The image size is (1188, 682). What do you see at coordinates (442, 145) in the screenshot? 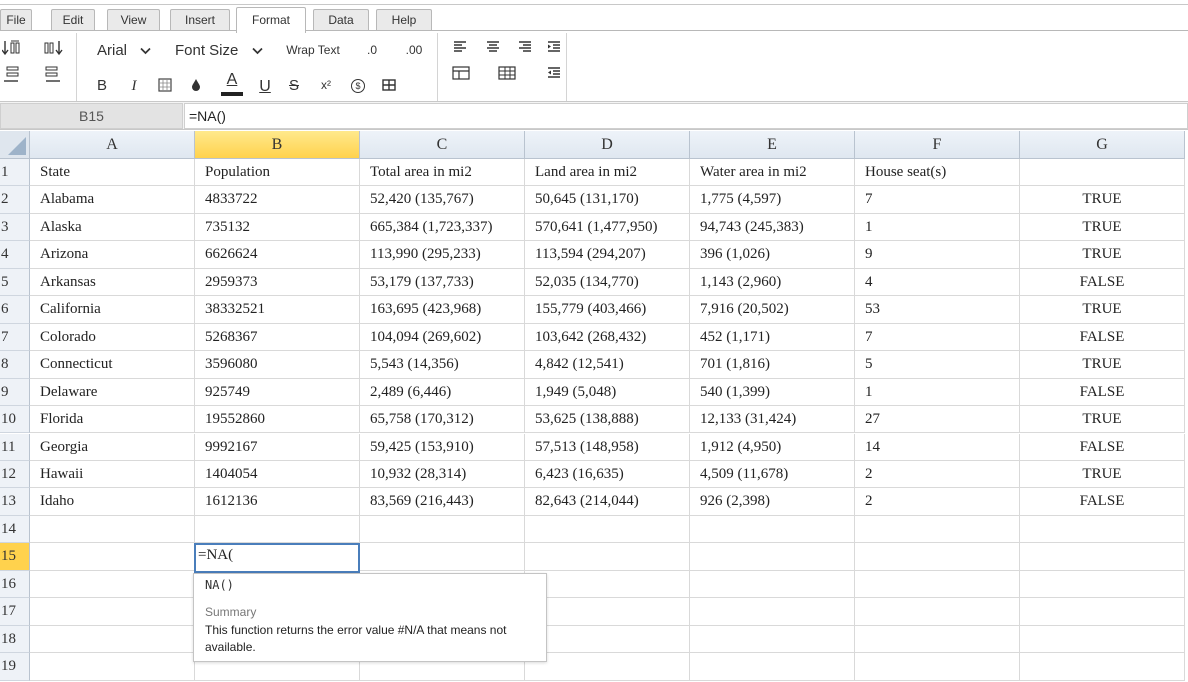
I see `column-header-c: C` at bounding box center [442, 145].